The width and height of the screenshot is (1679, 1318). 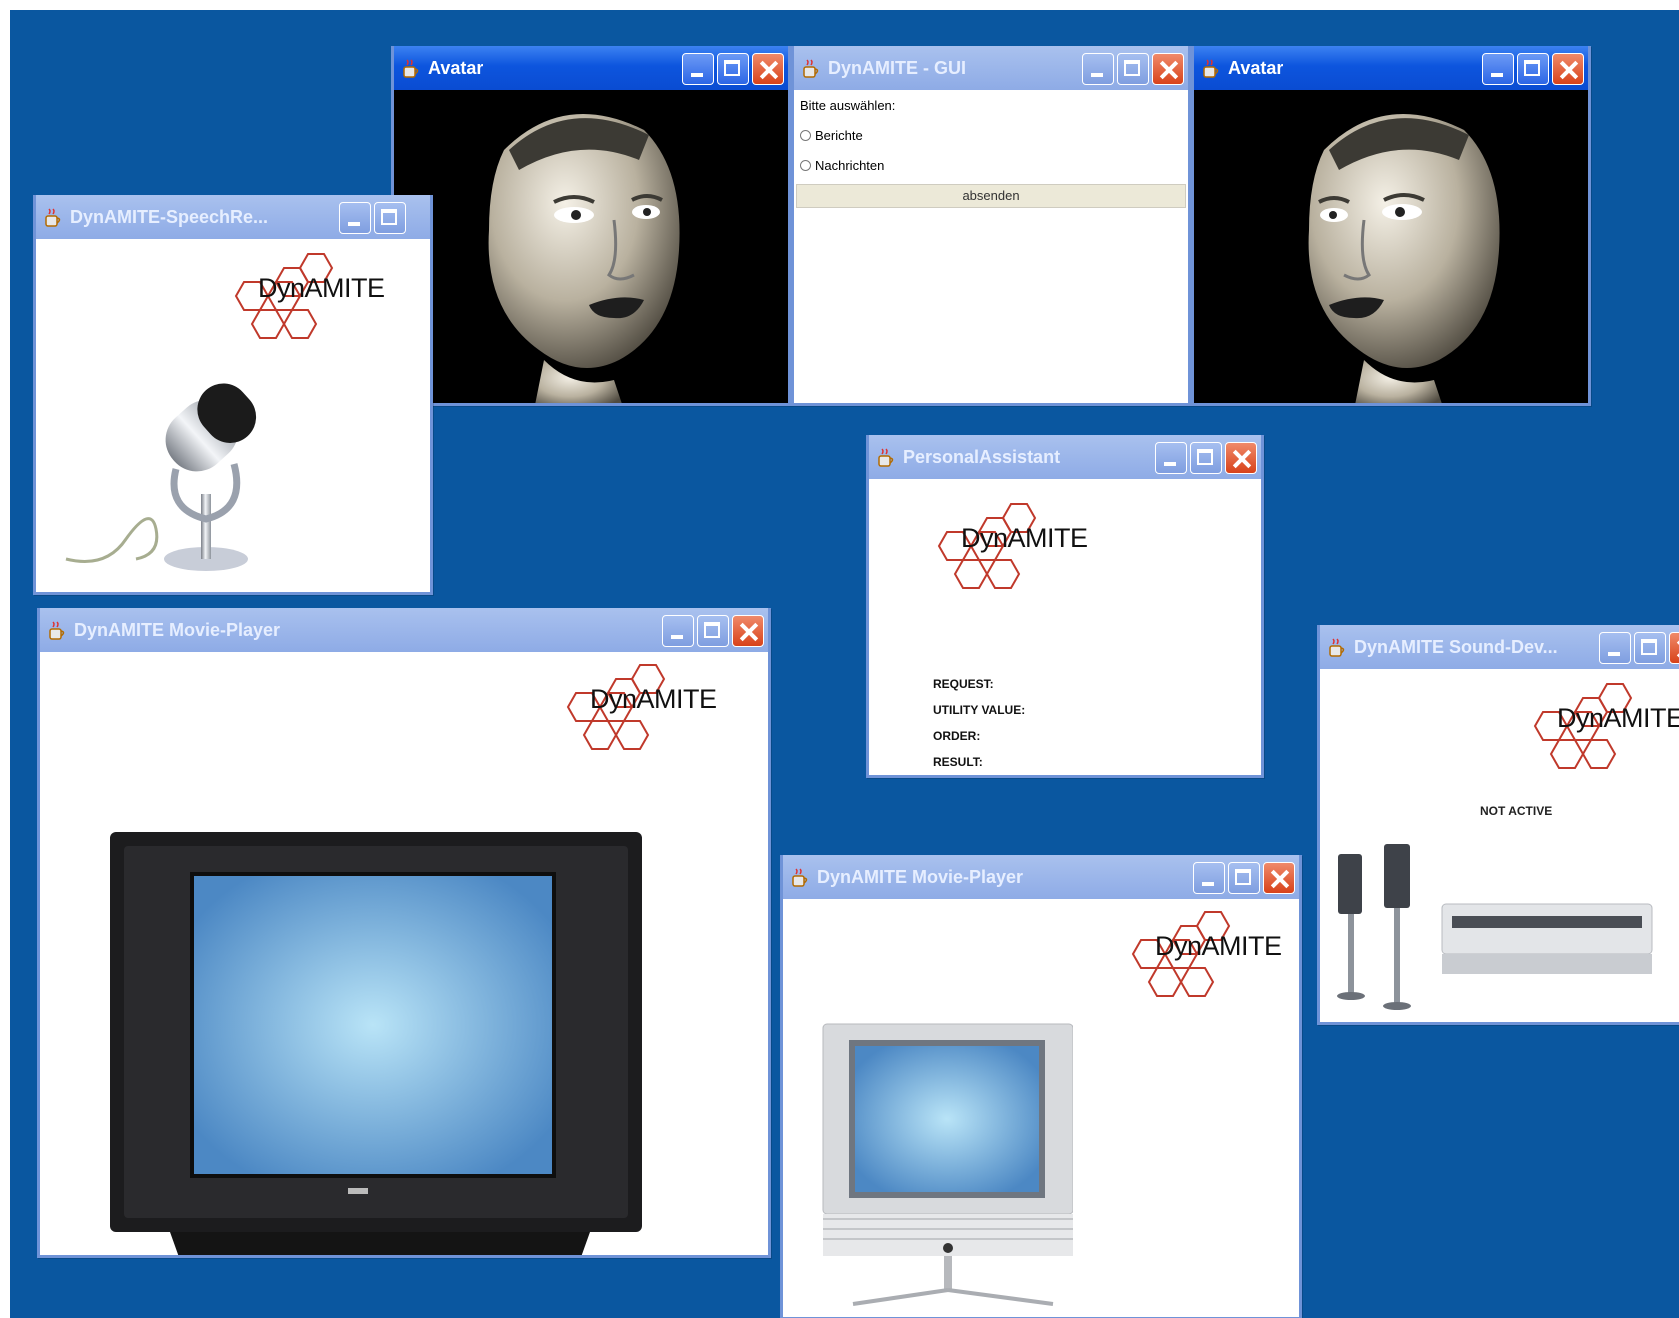 I want to click on lcd-television-icon, so click(x=947, y=1164).